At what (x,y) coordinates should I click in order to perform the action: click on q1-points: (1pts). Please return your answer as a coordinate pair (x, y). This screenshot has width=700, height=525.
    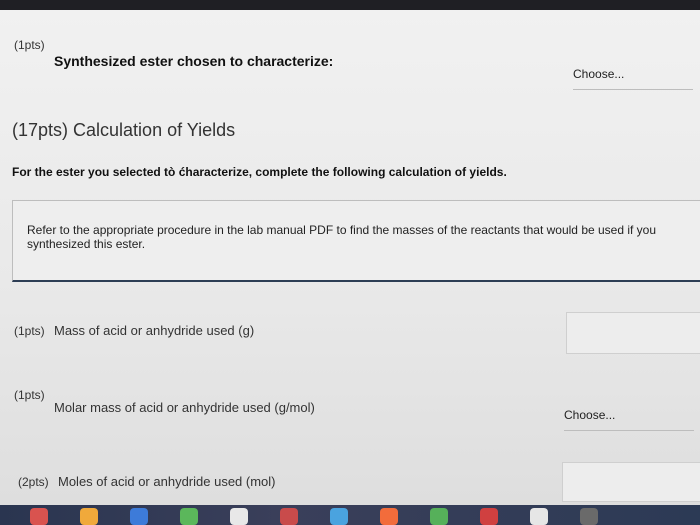
    Looking at the image, I should click on (29, 45).